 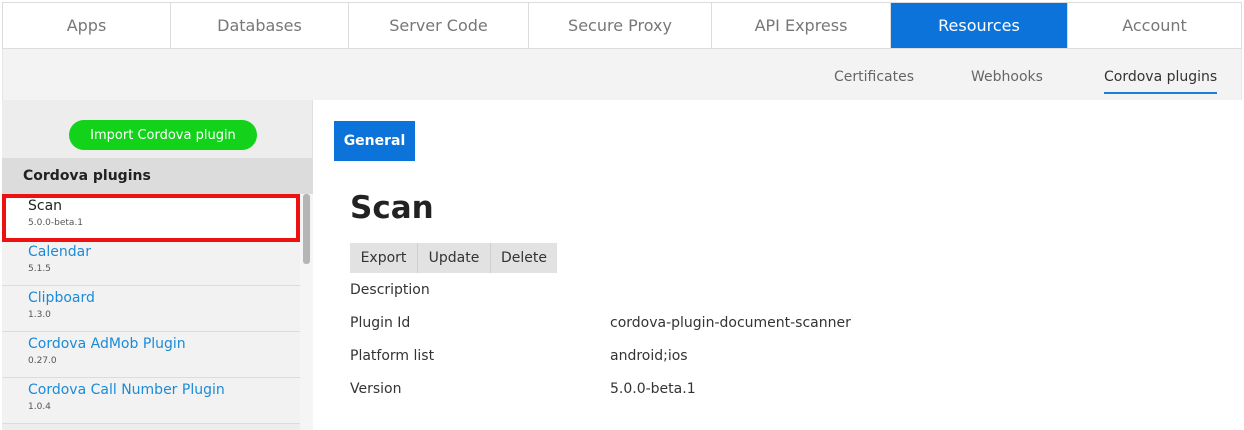 What do you see at coordinates (390, 290) in the screenshot?
I see `description-label: Description` at bounding box center [390, 290].